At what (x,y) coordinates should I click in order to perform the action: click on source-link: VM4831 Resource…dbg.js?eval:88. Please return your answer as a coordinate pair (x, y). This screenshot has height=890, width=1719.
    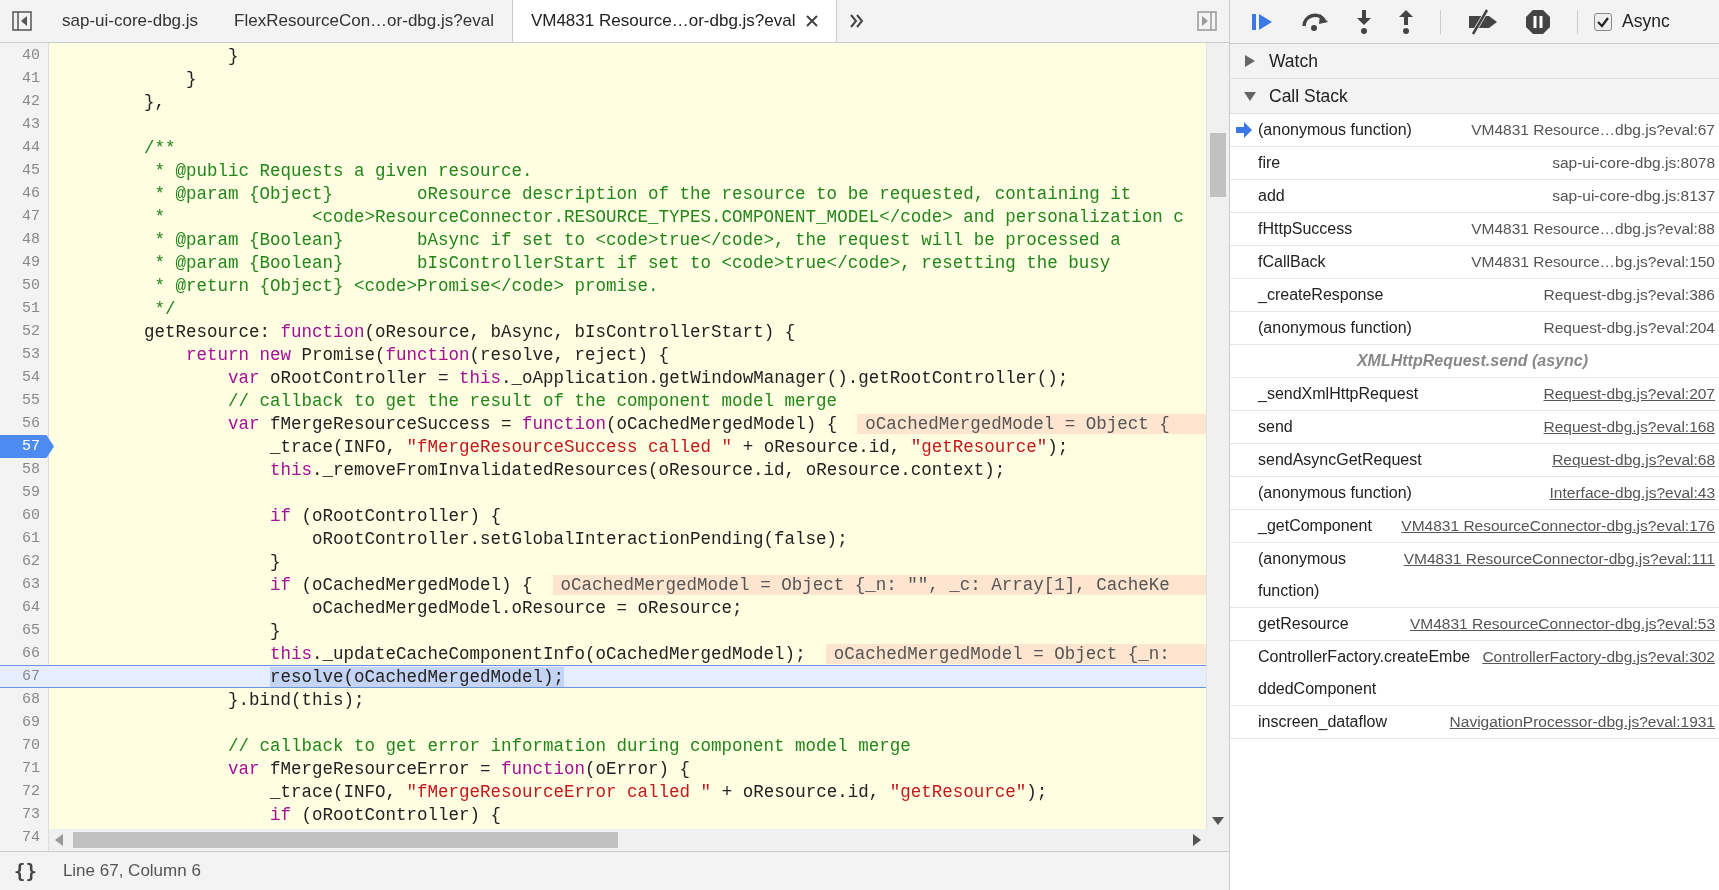
    Looking at the image, I should click on (1589, 229).